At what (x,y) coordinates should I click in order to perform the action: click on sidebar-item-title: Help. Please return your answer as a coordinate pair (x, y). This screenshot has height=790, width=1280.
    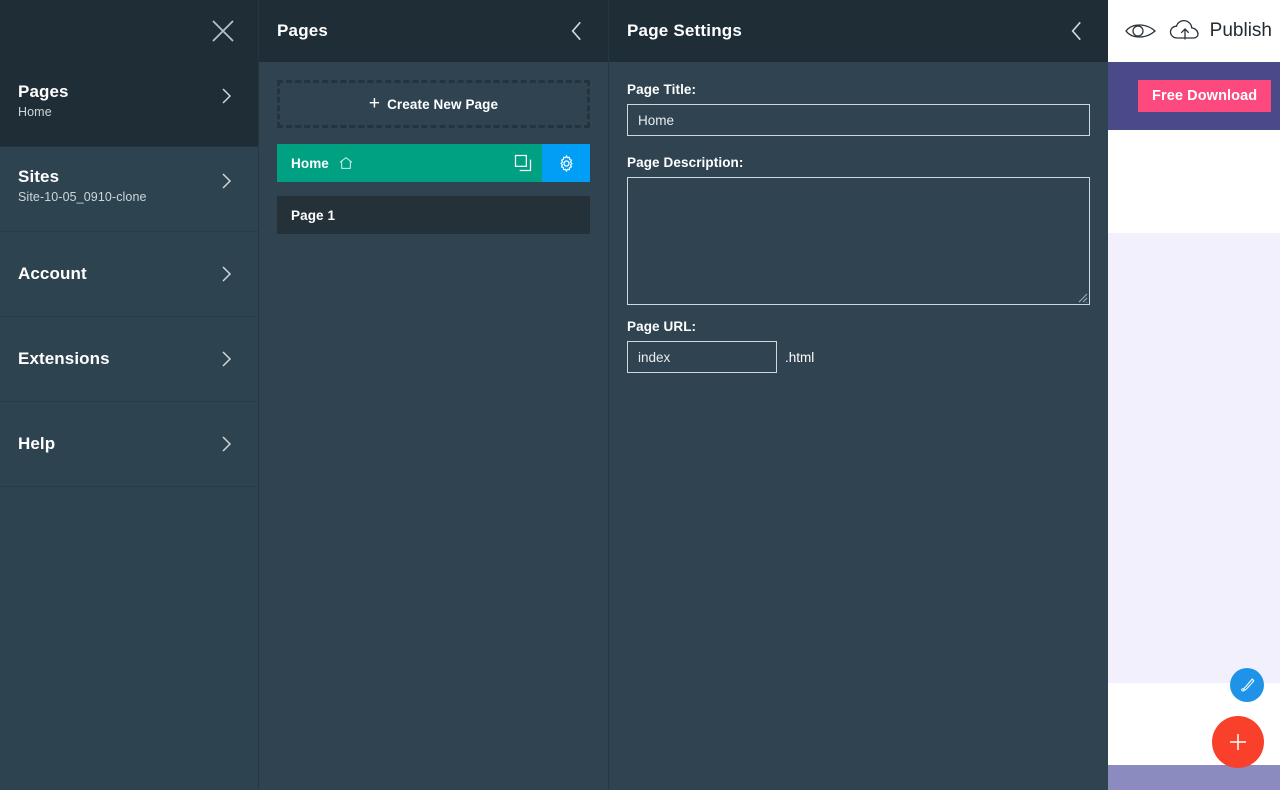
    Looking at the image, I should click on (37, 443).